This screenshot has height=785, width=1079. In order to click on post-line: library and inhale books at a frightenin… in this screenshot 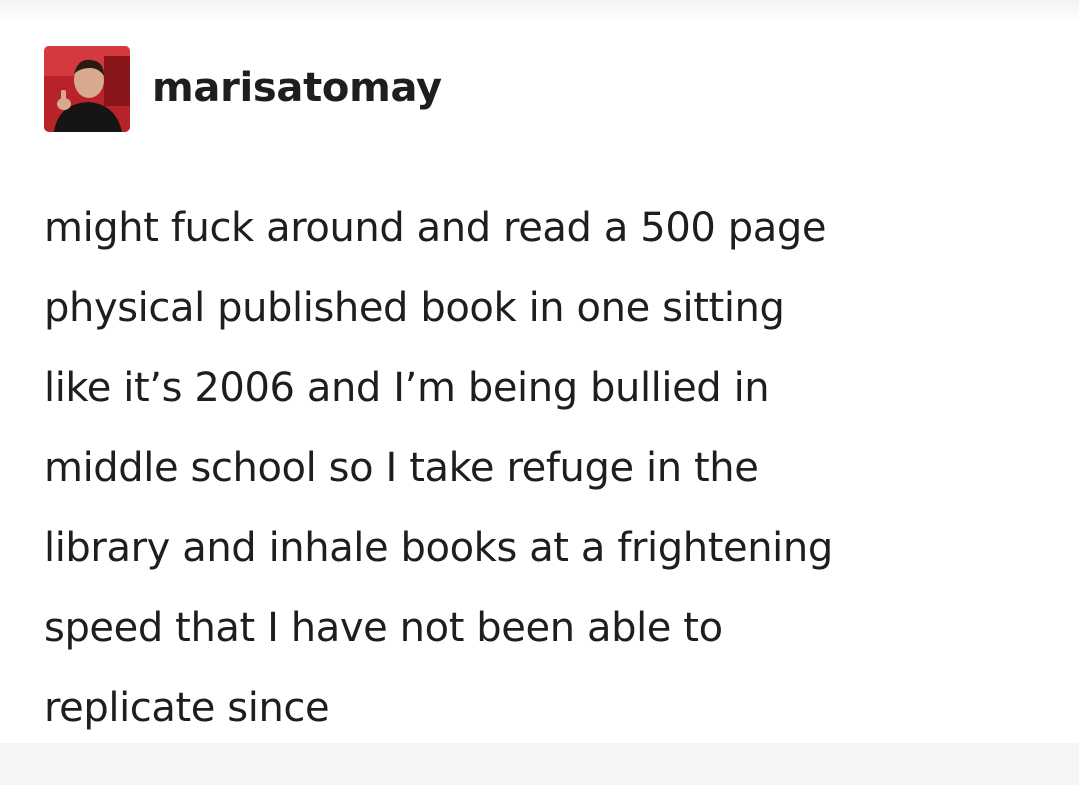, I will do `click(438, 548)`.